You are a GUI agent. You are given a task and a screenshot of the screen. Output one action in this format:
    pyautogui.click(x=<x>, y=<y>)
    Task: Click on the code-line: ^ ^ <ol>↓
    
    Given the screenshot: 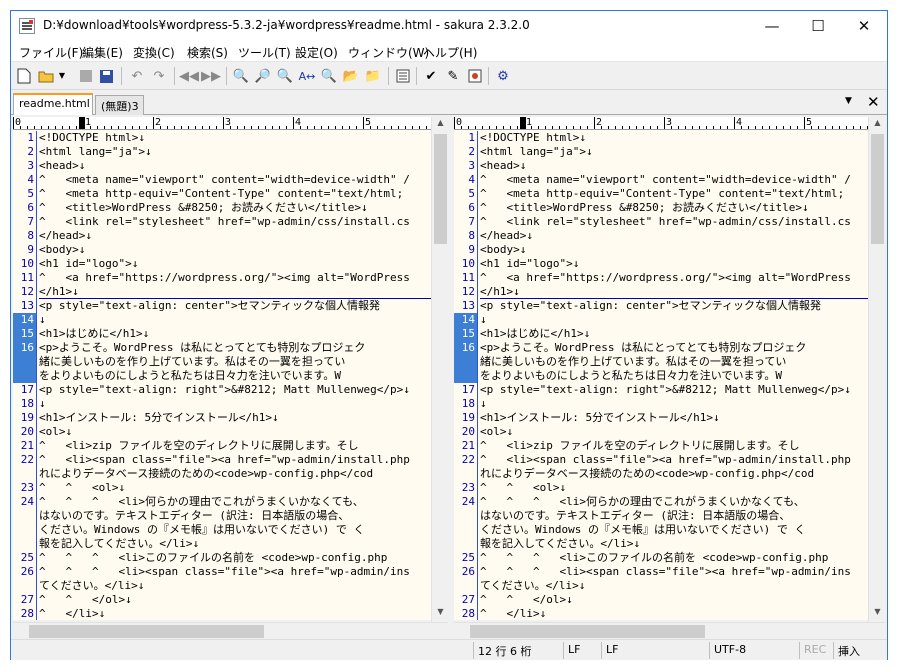 What is the action you would take?
    pyautogui.click(x=523, y=488)
    